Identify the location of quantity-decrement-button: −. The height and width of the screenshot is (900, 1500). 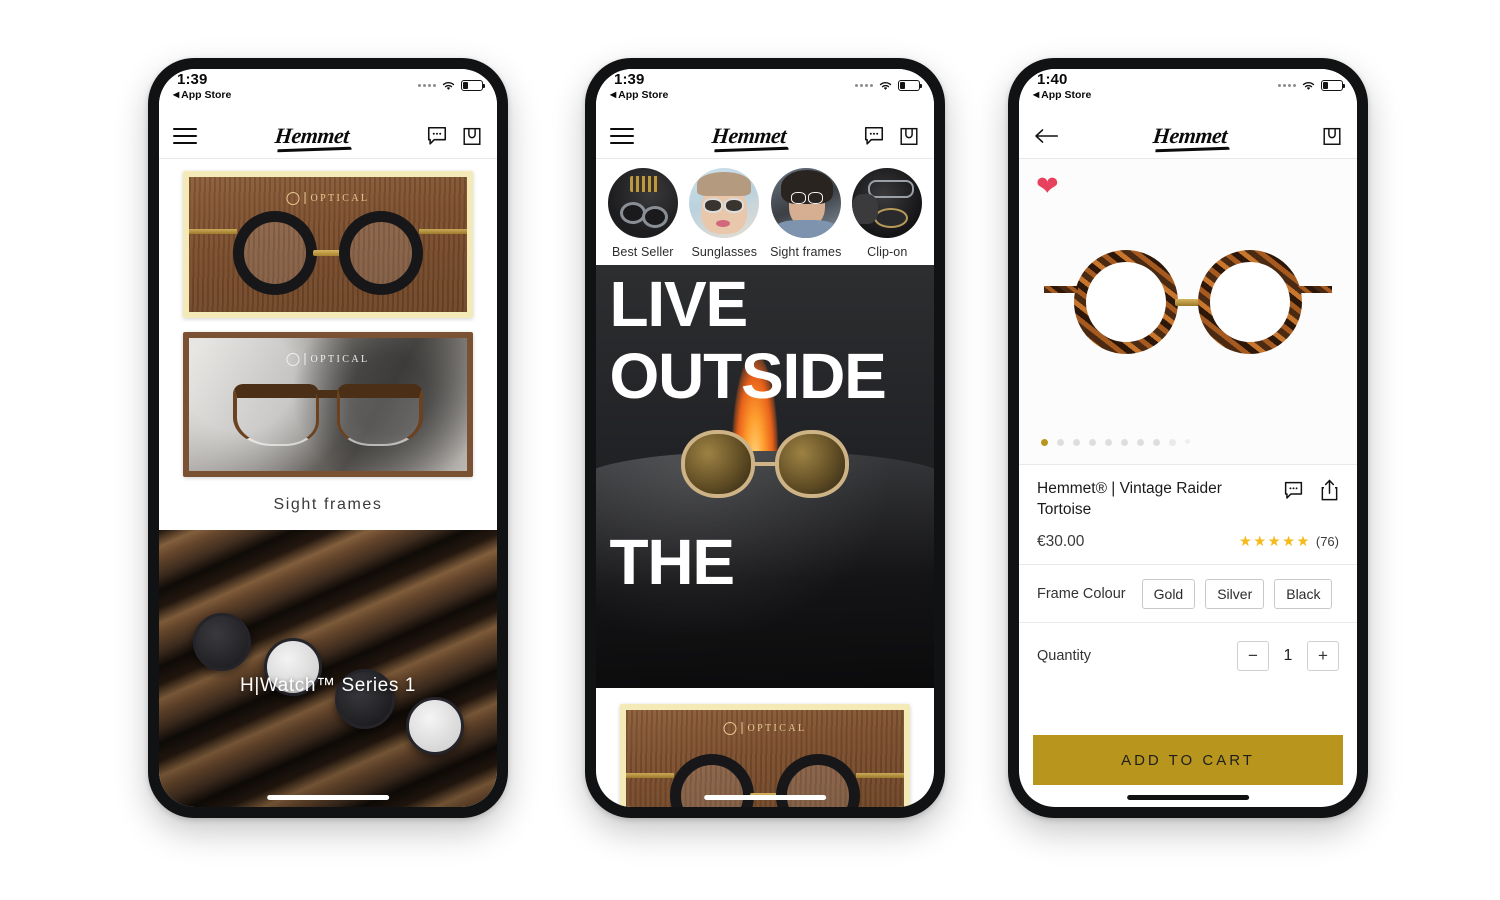
(1253, 655).